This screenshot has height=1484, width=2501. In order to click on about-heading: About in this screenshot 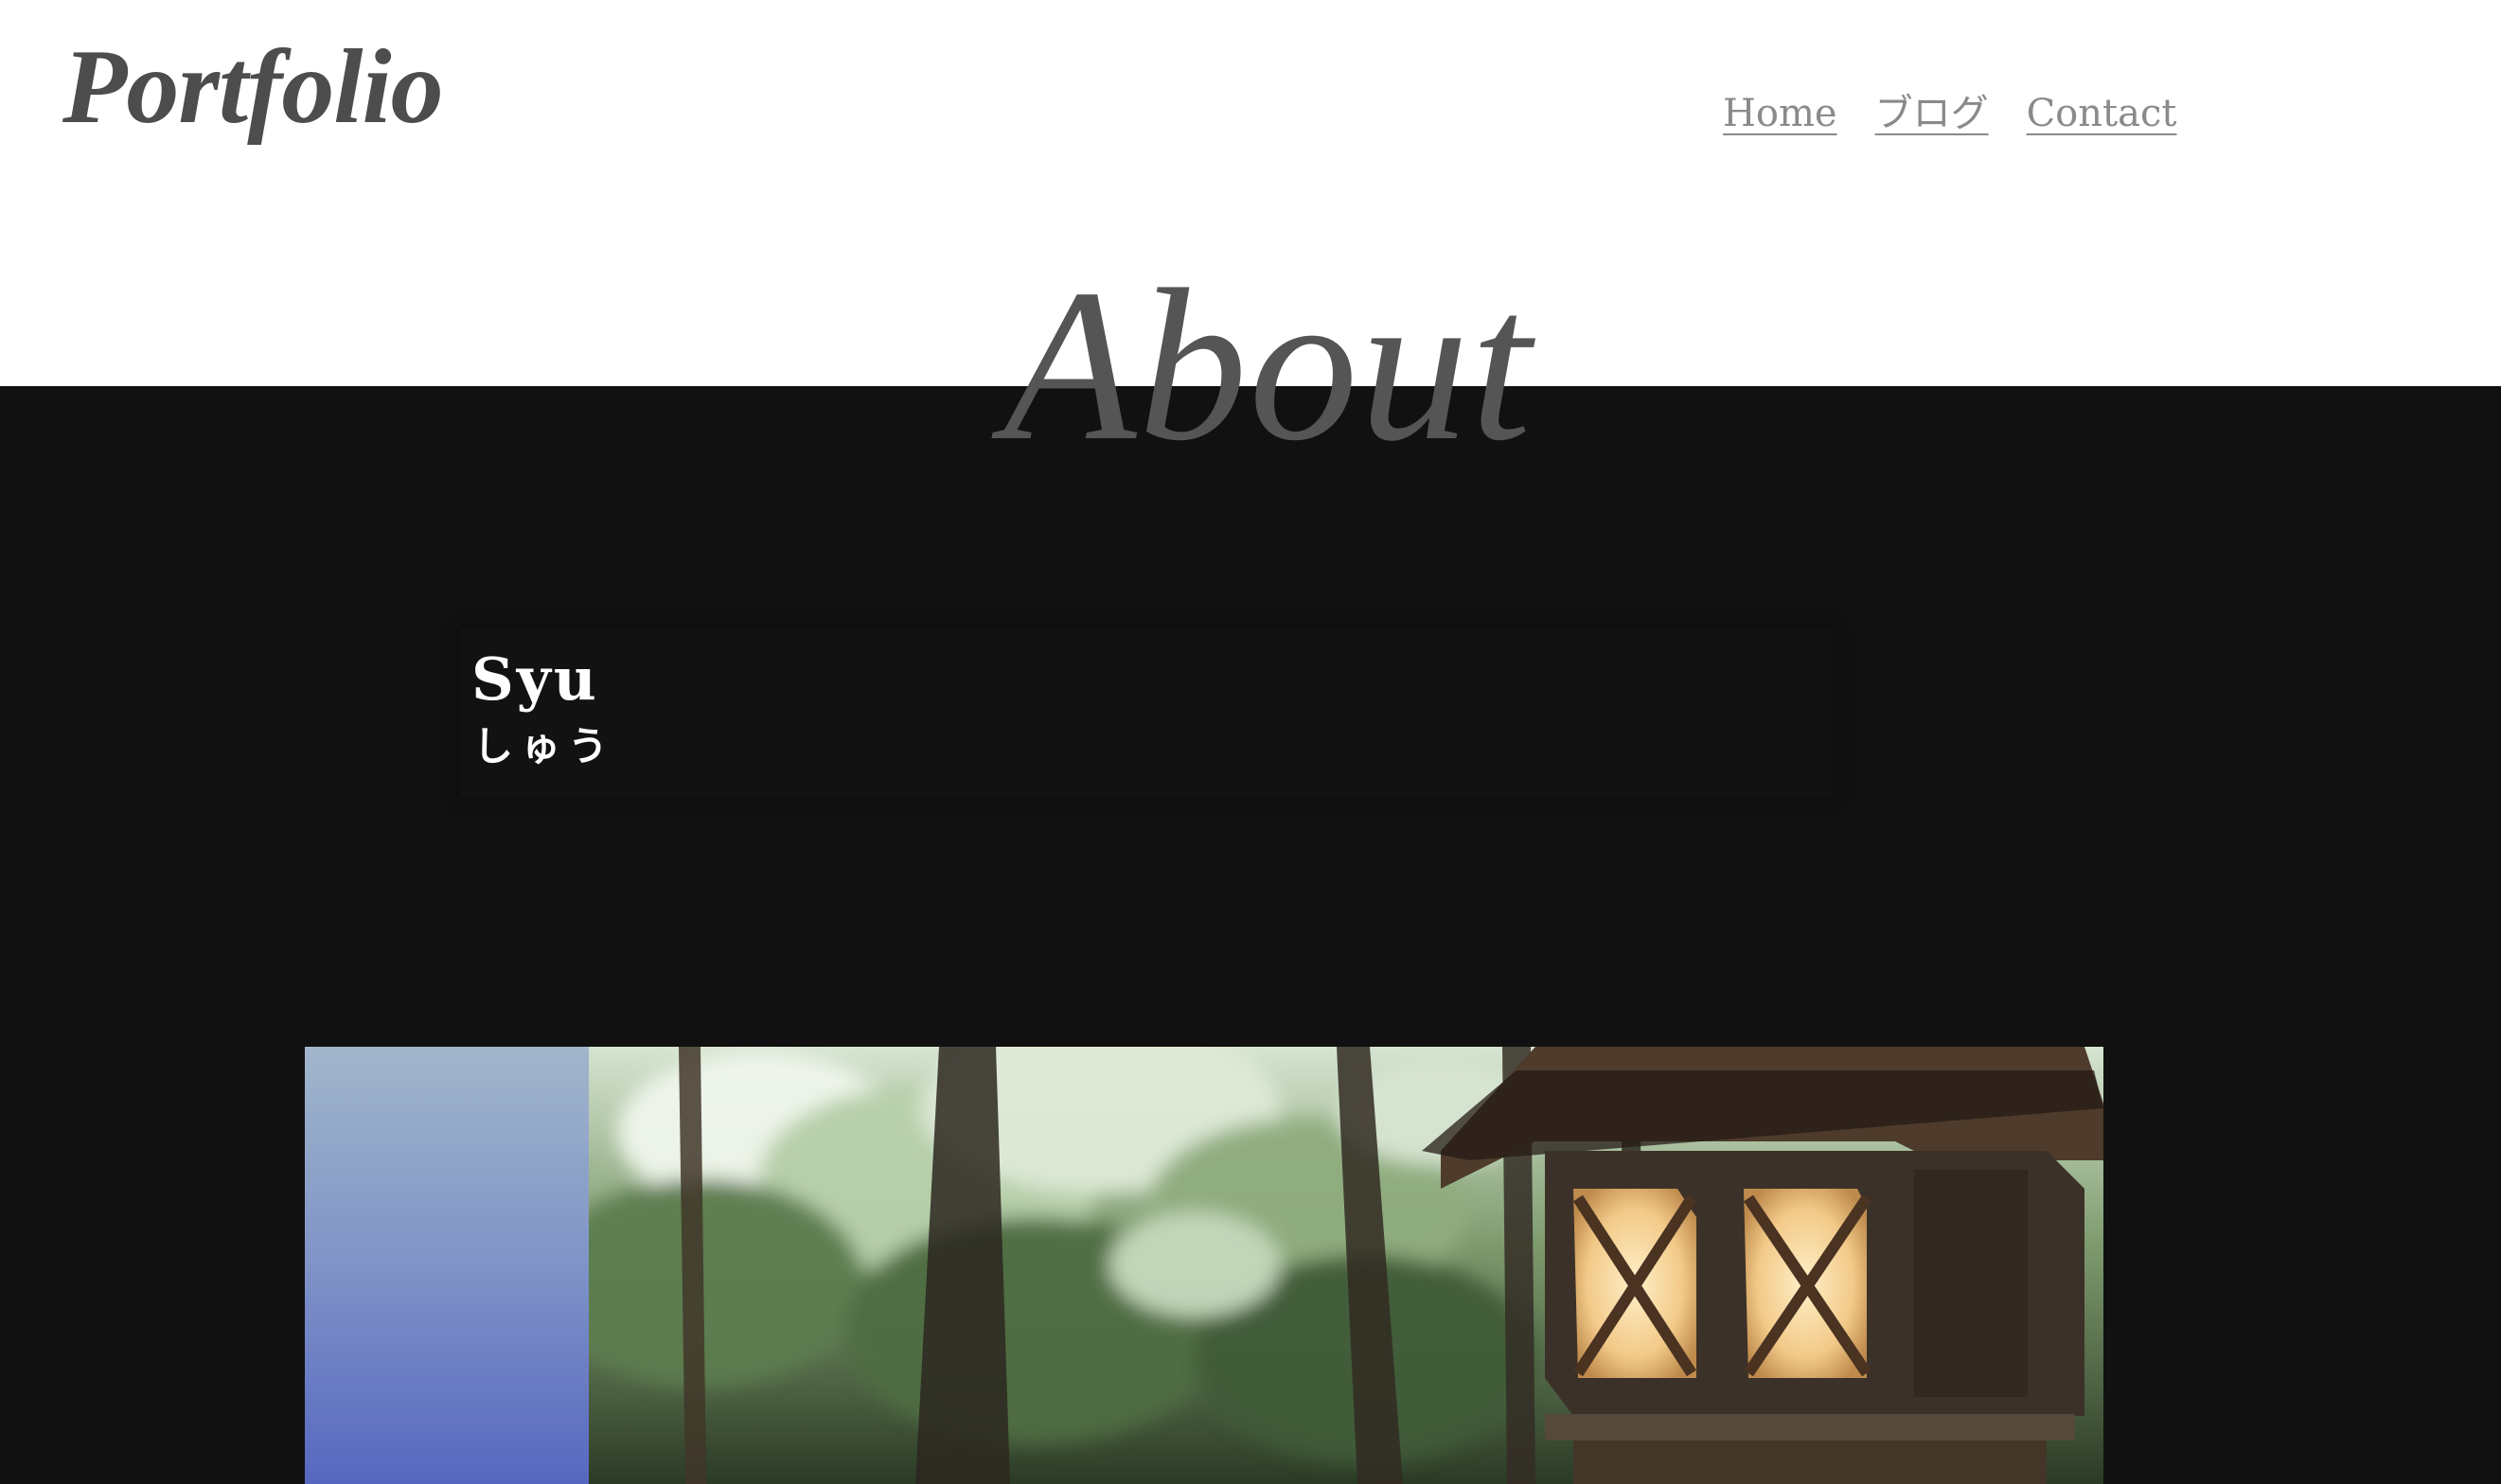, I will do `click(1269, 365)`.